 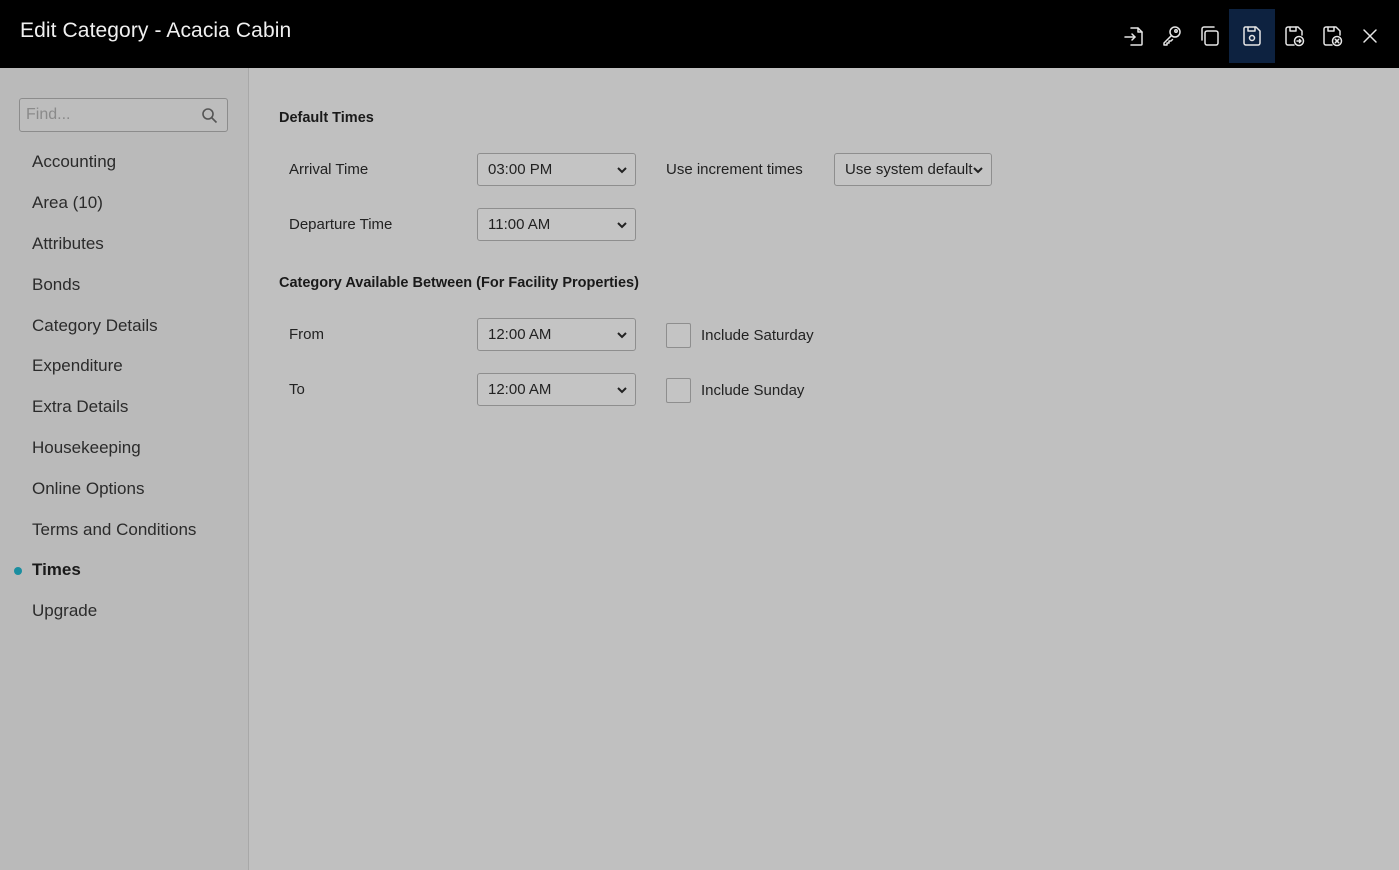 What do you see at coordinates (556, 389) in the screenshot?
I see `to-time-select: 12:00 AM` at bounding box center [556, 389].